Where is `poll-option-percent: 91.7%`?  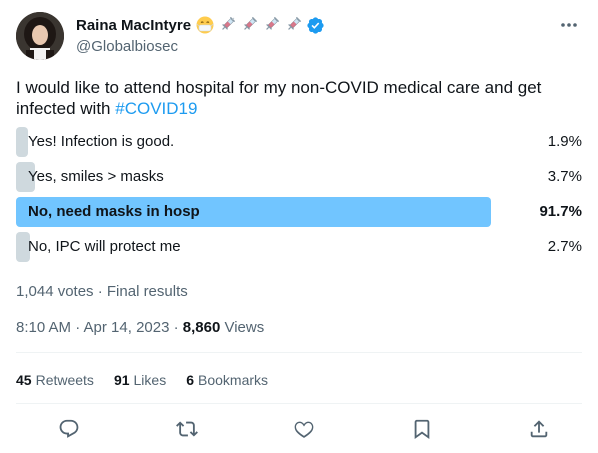 poll-option-percent: 91.7% is located at coordinates (560, 211).